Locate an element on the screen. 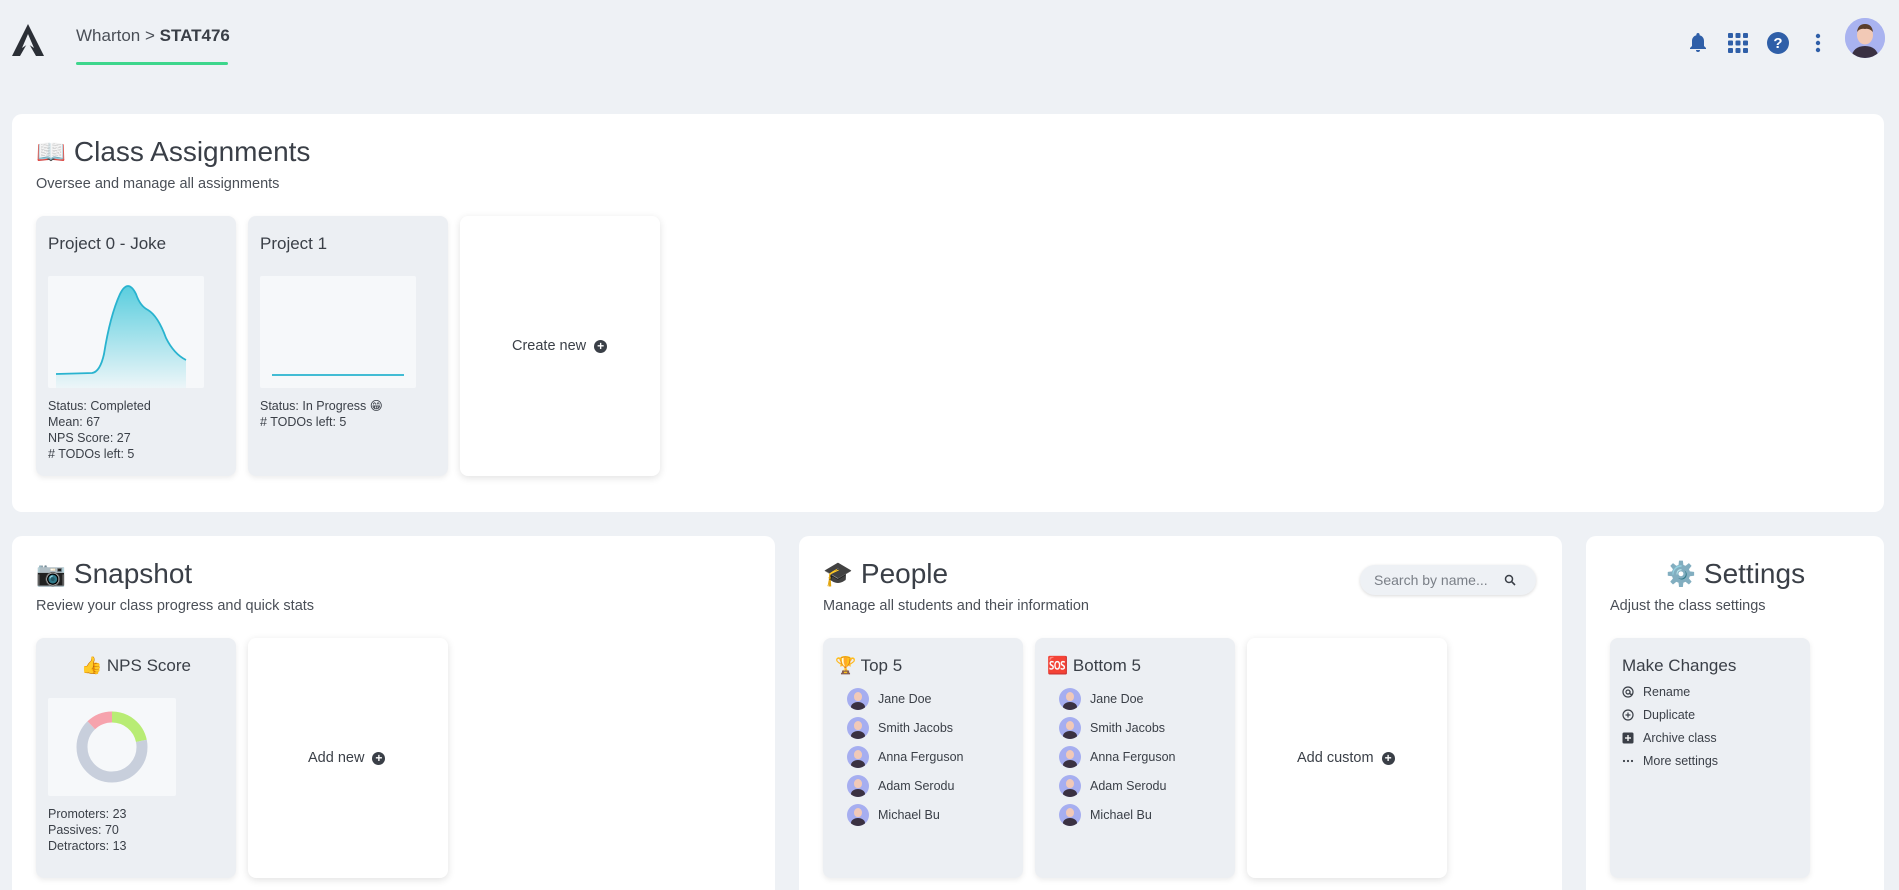  student-name: Anna Ferguson is located at coordinates (921, 757).